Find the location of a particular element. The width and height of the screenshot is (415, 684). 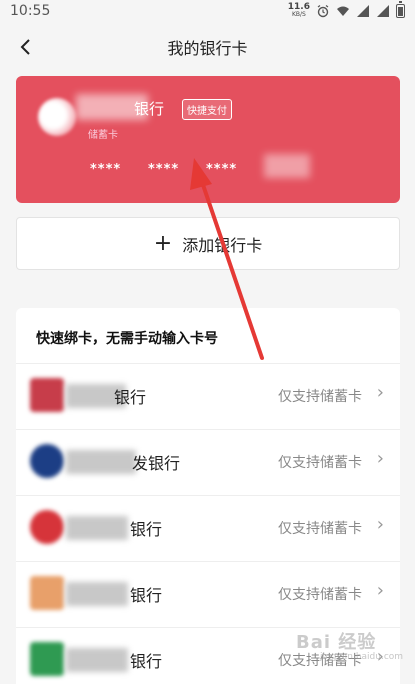

wifi-icon is located at coordinates (343, 11).